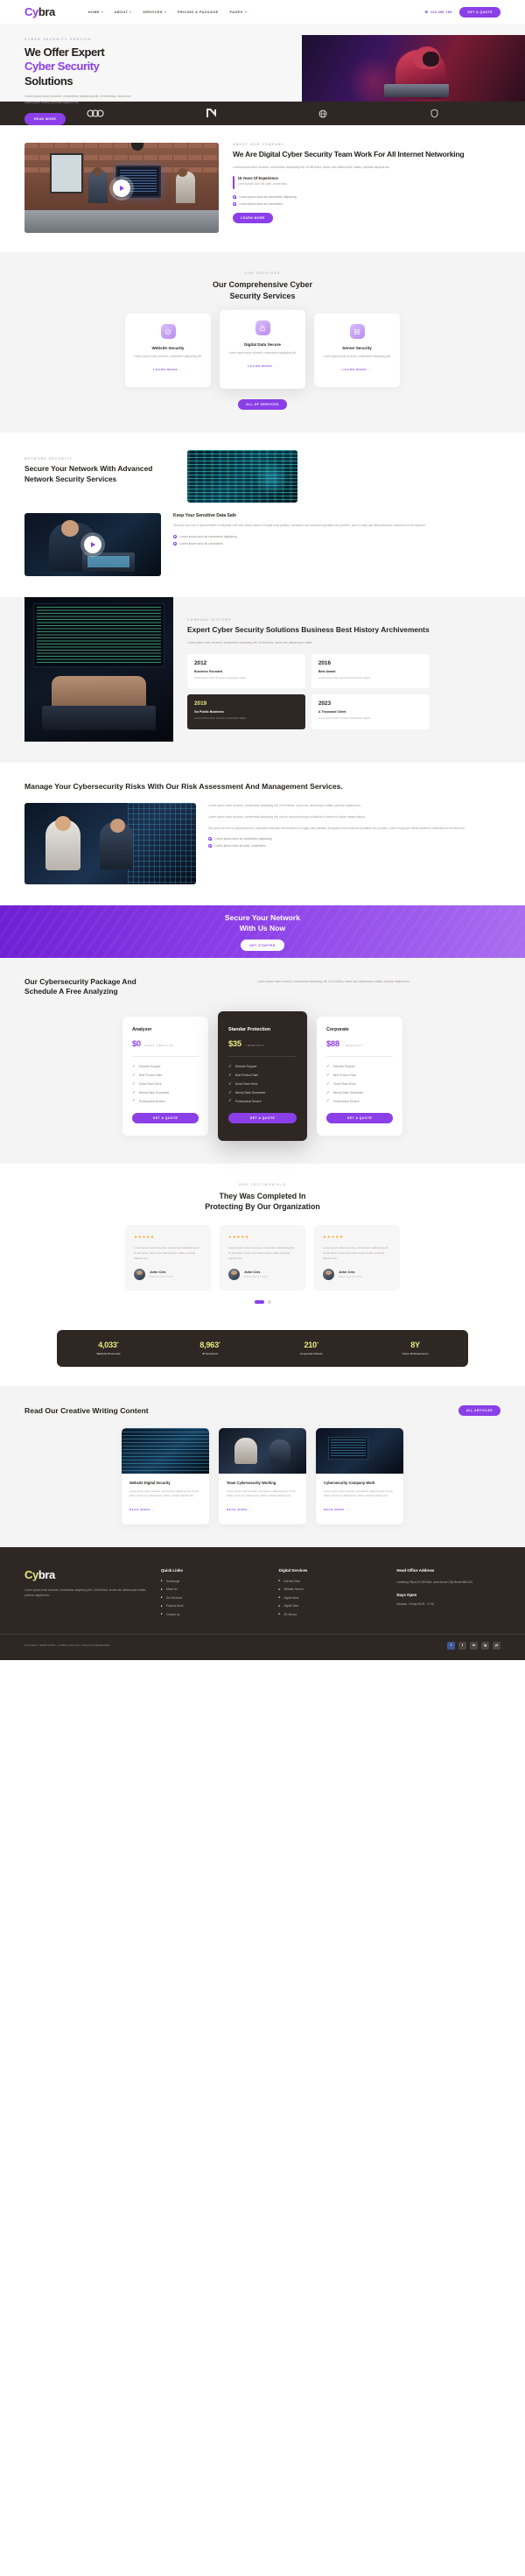 This screenshot has height=2576, width=525. What do you see at coordinates (49, 81) in the screenshot?
I see `hero-title-line3: Solutions` at bounding box center [49, 81].